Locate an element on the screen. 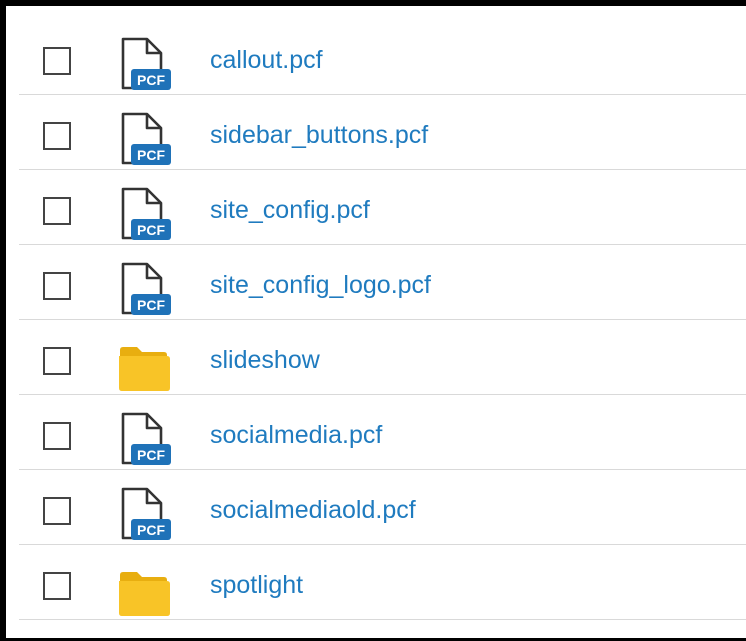 The height and width of the screenshot is (641, 746). file-row-3: PCF site_config_logo.pcf is located at coordinates (382, 282).